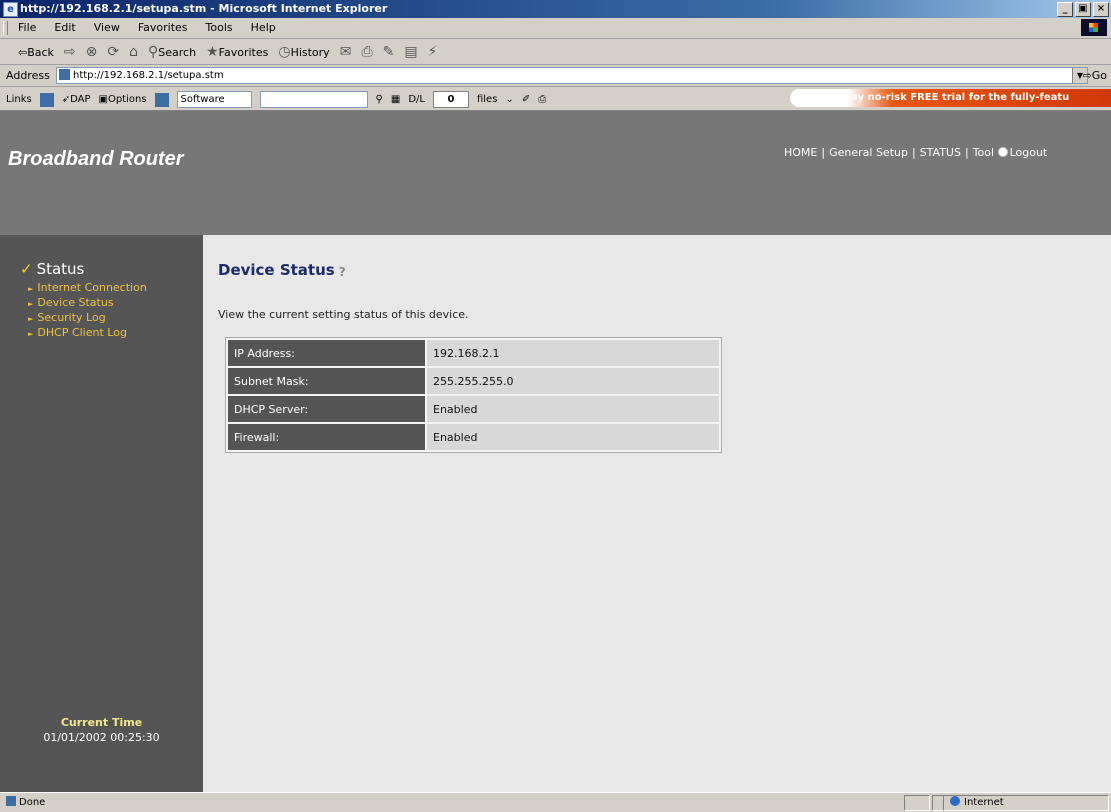 The image size is (1111, 812). I want to click on dap-icon: ➶, so click(66, 99).